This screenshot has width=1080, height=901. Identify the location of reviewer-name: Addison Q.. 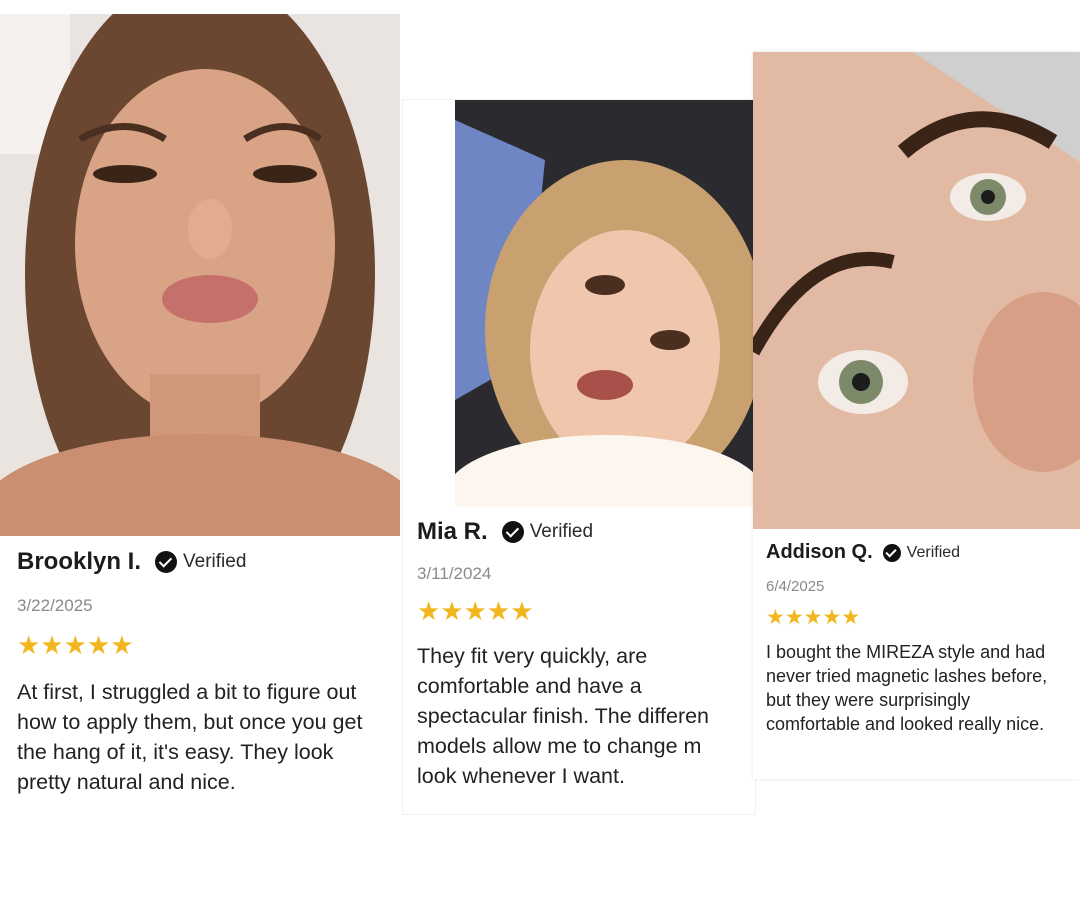
(819, 552).